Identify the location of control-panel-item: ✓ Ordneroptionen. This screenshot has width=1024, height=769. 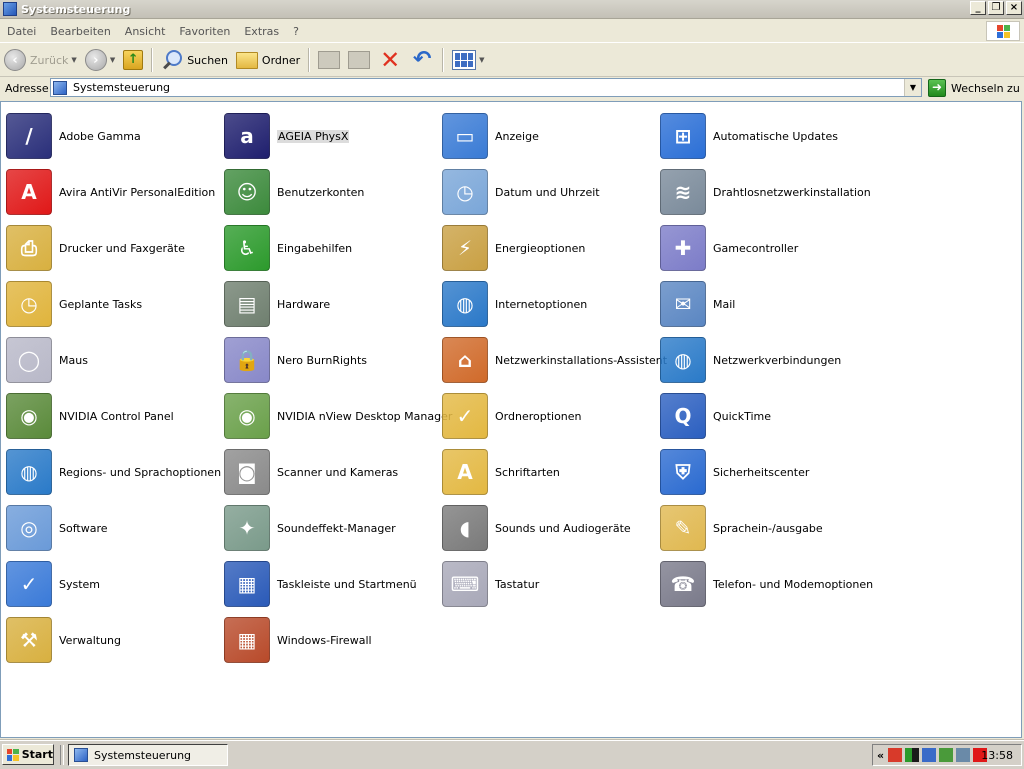
(551, 416).